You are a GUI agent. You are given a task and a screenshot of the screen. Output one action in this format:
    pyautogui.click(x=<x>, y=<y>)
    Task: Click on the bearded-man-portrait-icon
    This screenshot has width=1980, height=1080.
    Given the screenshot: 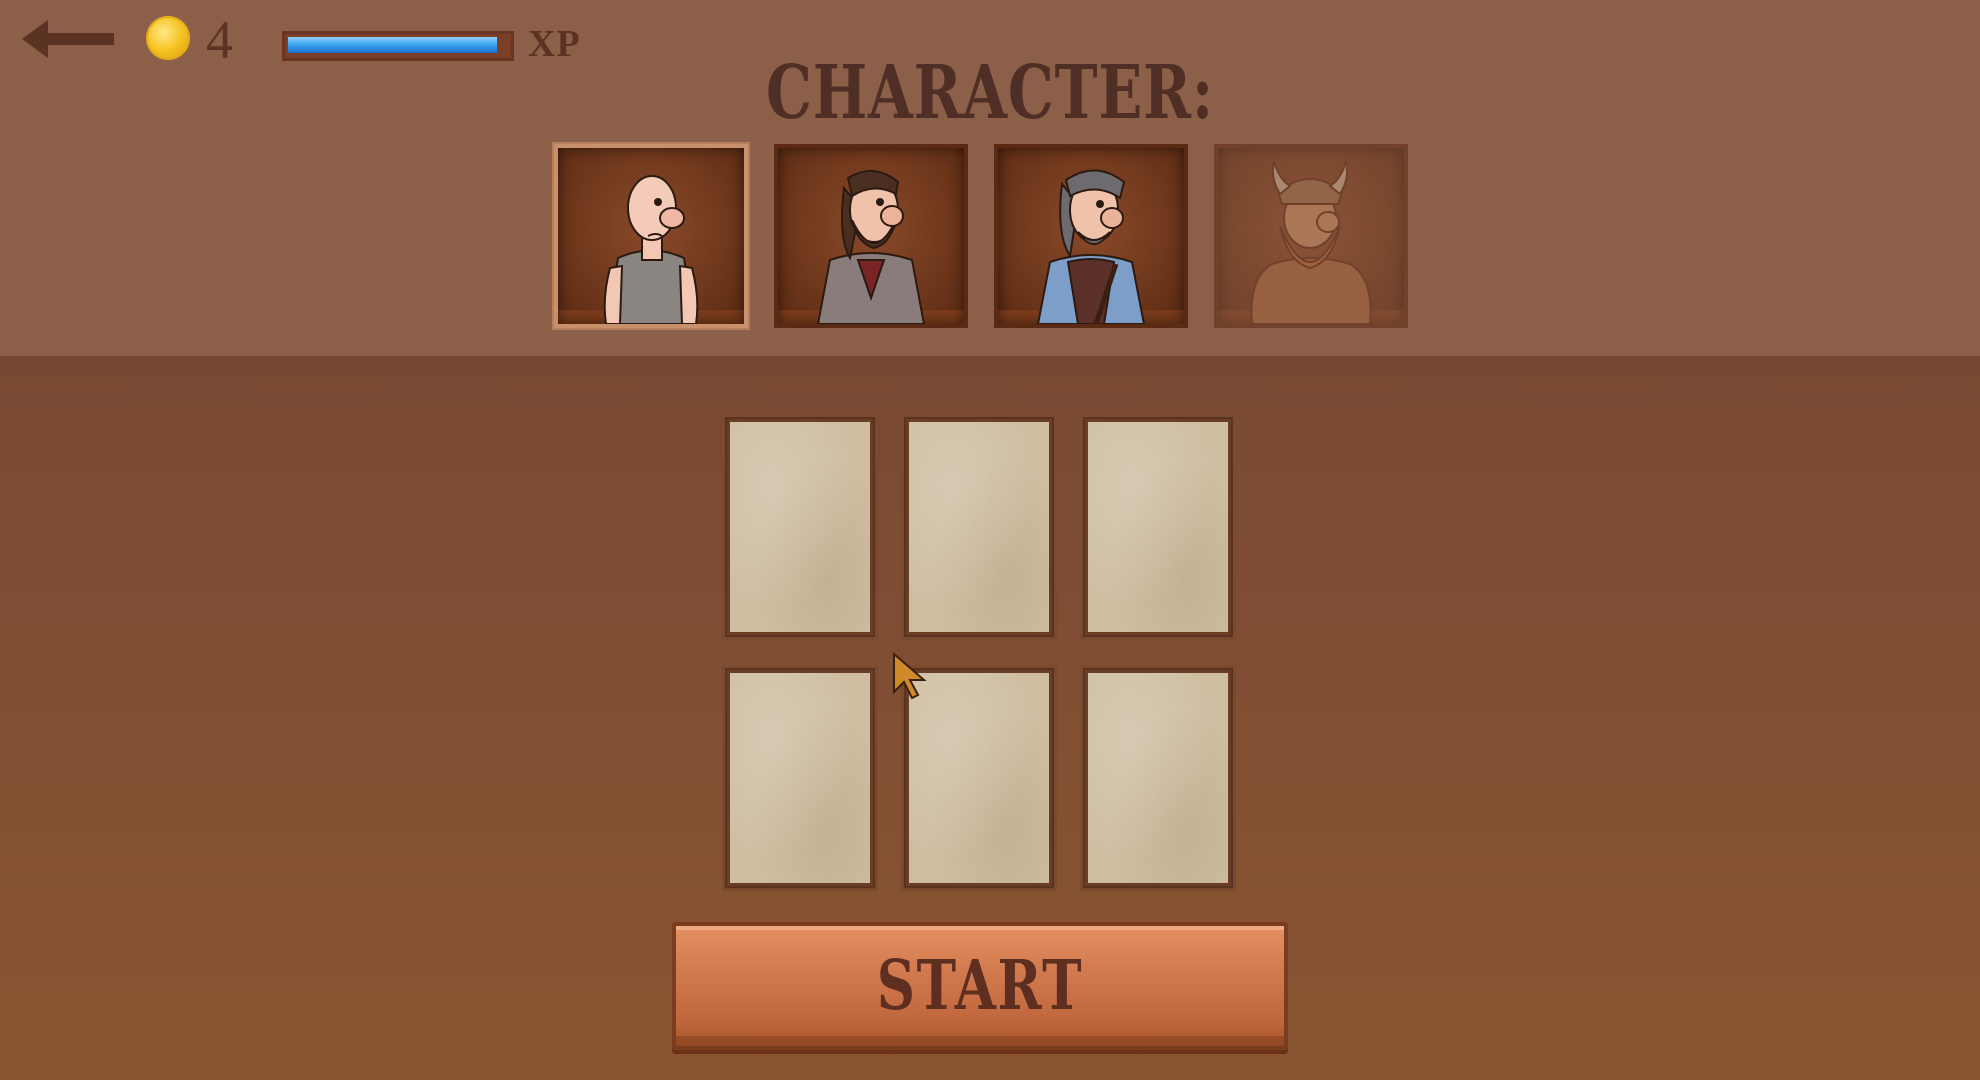 What is the action you would take?
    pyautogui.click(x=871, y=247)
    